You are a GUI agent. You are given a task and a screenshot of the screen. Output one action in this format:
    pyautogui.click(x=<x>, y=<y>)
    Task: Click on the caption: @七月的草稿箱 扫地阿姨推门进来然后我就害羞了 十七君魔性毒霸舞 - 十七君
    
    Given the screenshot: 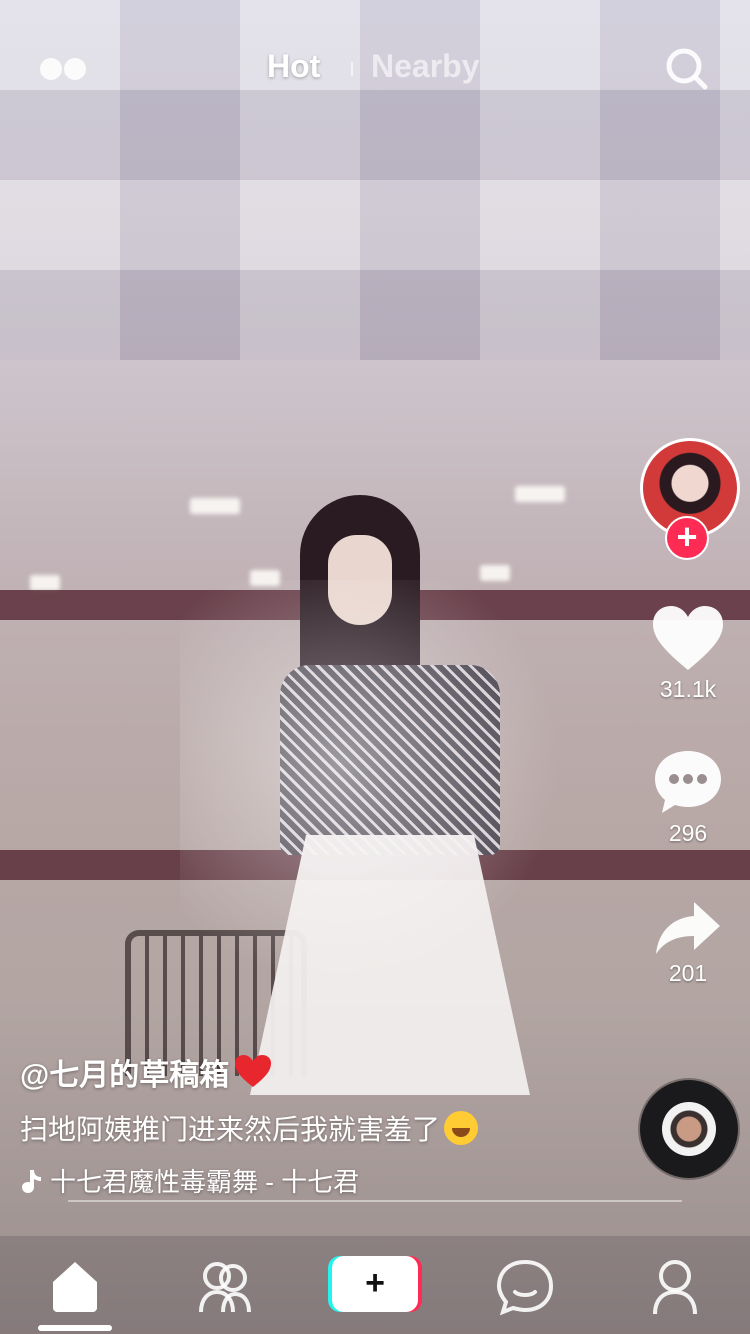 What is the action you would take?
    pyautogui.click(x=320, y=1124)
    